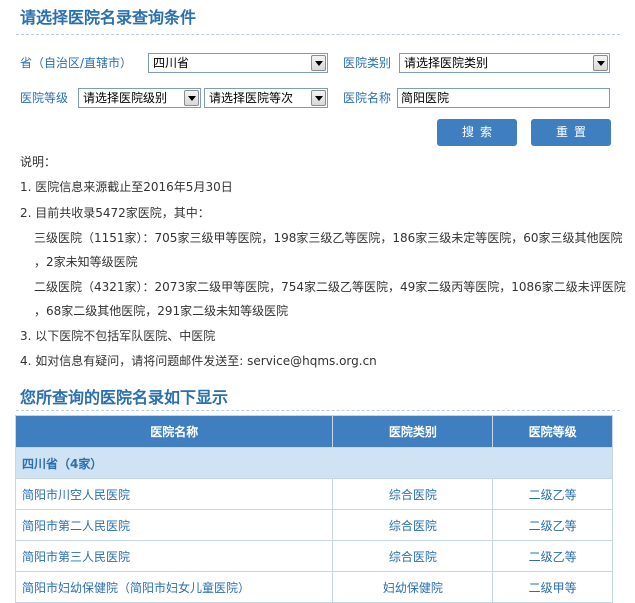 This screenshot has width=635, height=603. I want to click on province-group-row: 四川省（4家）, so click(314, 463).